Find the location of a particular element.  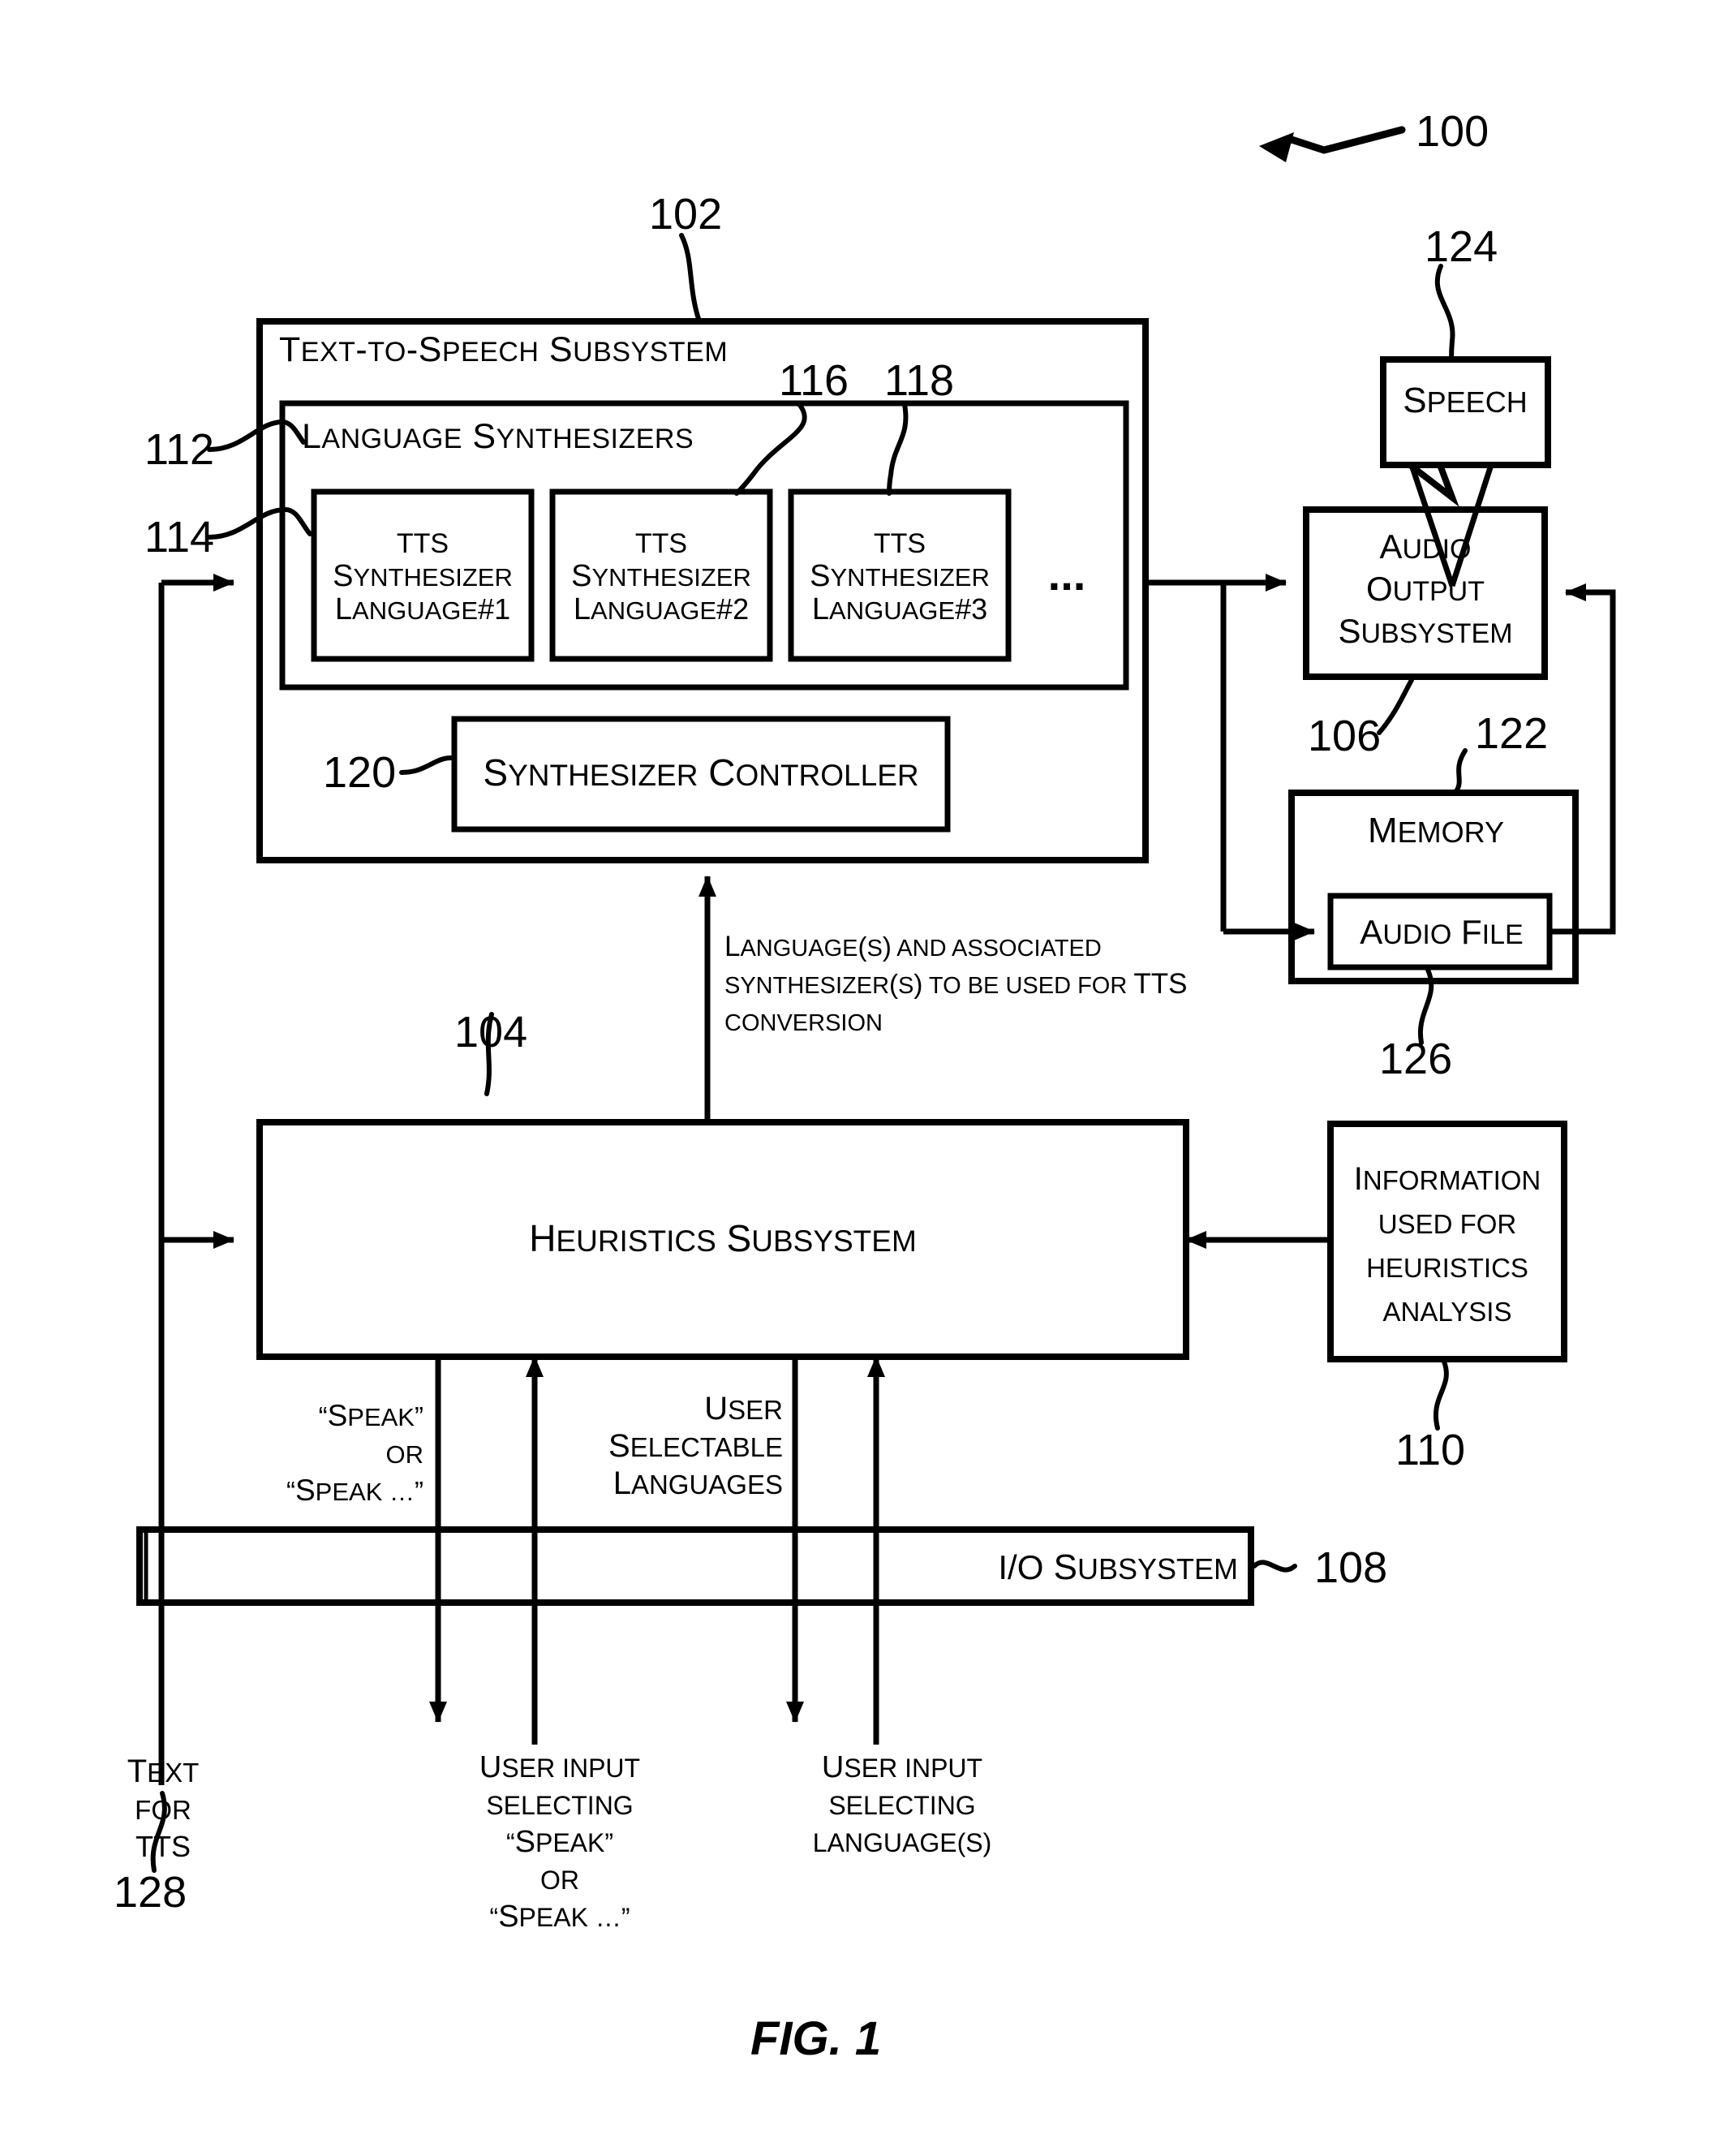

hi-line2: USED FOR is located at coordinates (1447, 1224).